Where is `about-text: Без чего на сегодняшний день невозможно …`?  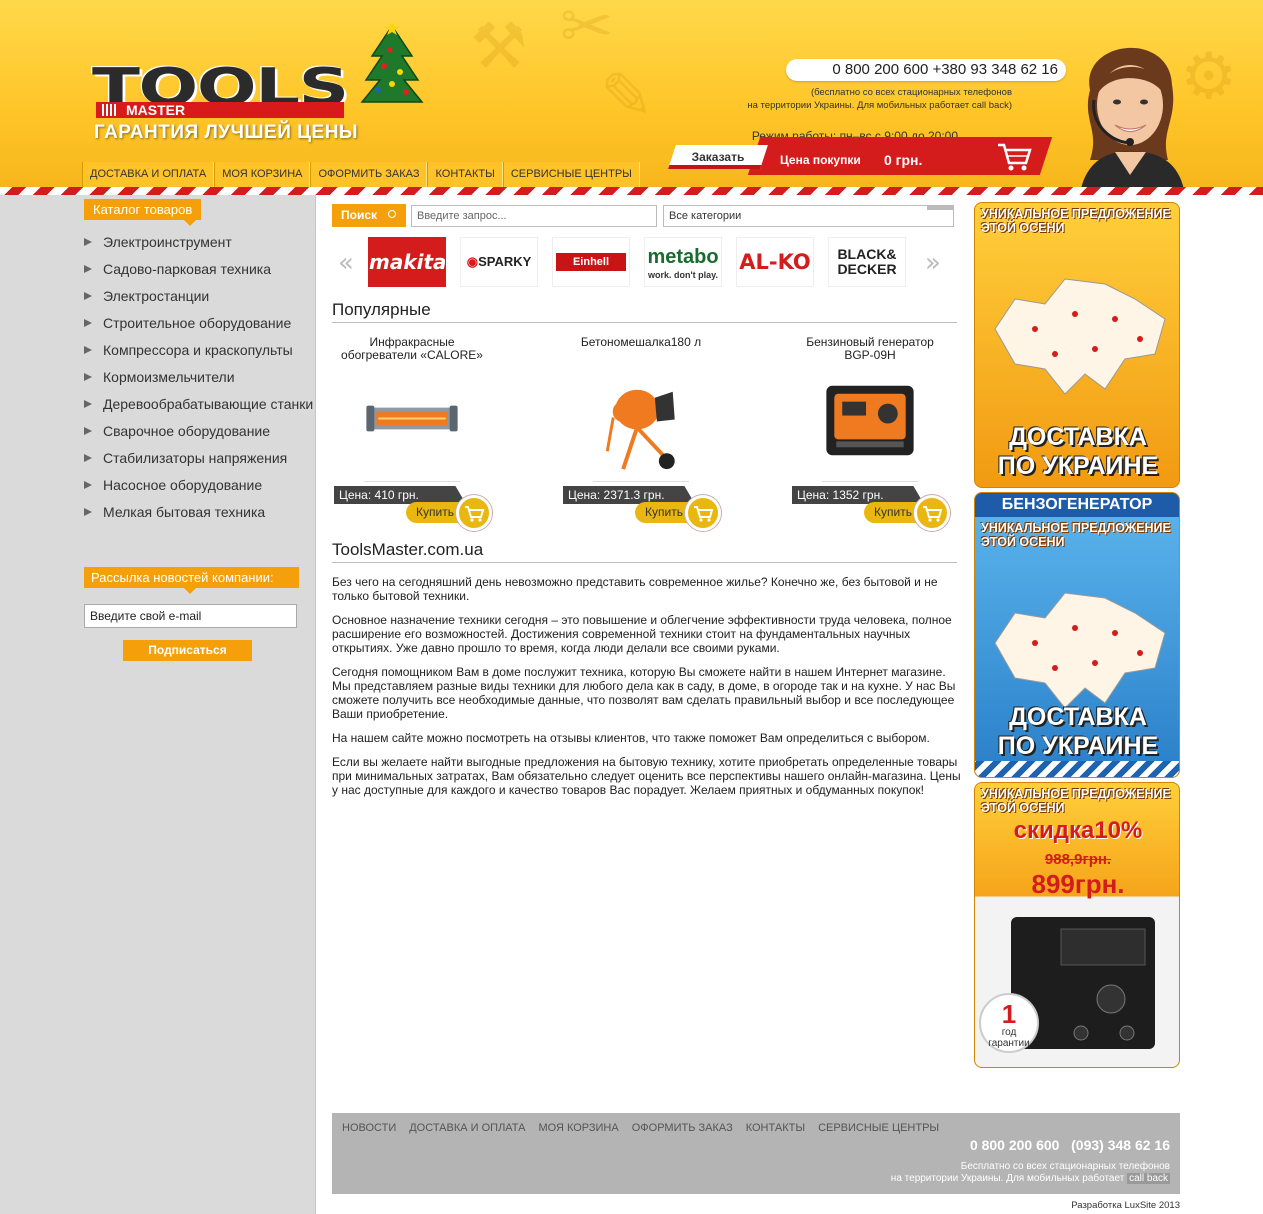
about-text: Без чего на сегодняшний день невозможно … is located at coordinates (647, 691).